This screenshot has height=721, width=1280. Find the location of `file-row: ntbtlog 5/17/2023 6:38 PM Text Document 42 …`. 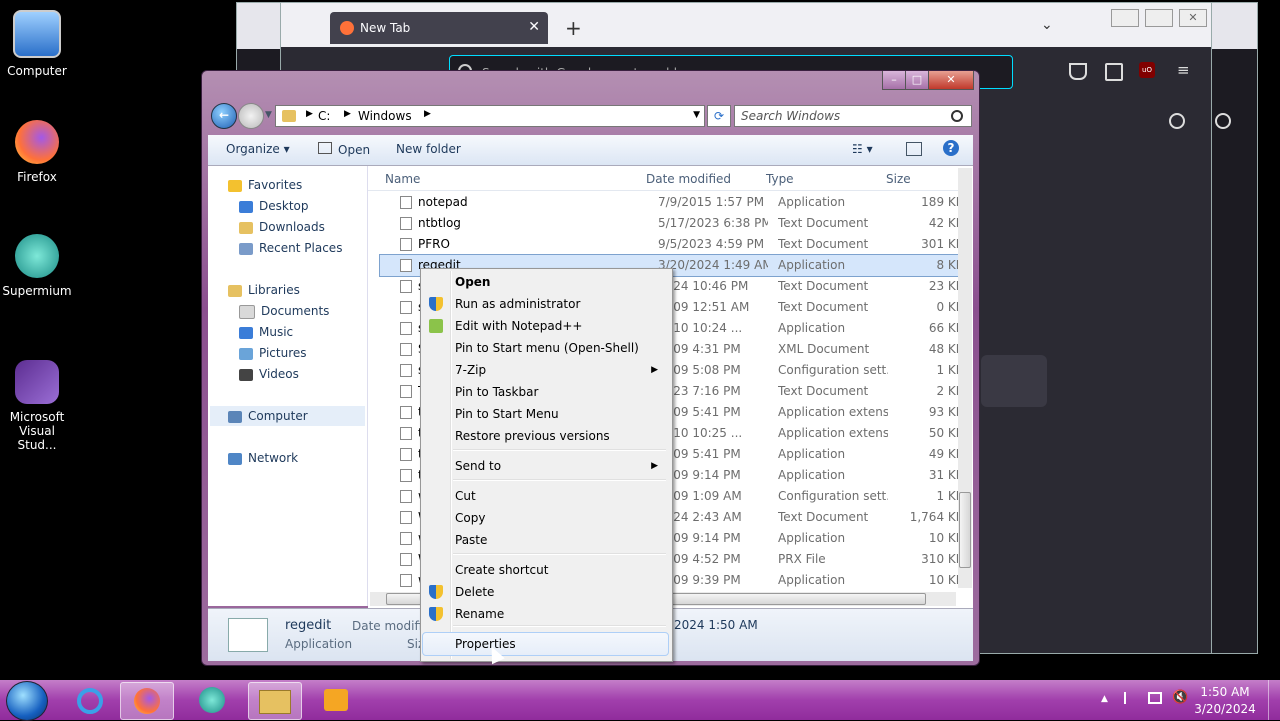

file-row: ntbtlog 5/17/2023 6:38 PM Text Document 42 … is located at coordinates (674, 223).